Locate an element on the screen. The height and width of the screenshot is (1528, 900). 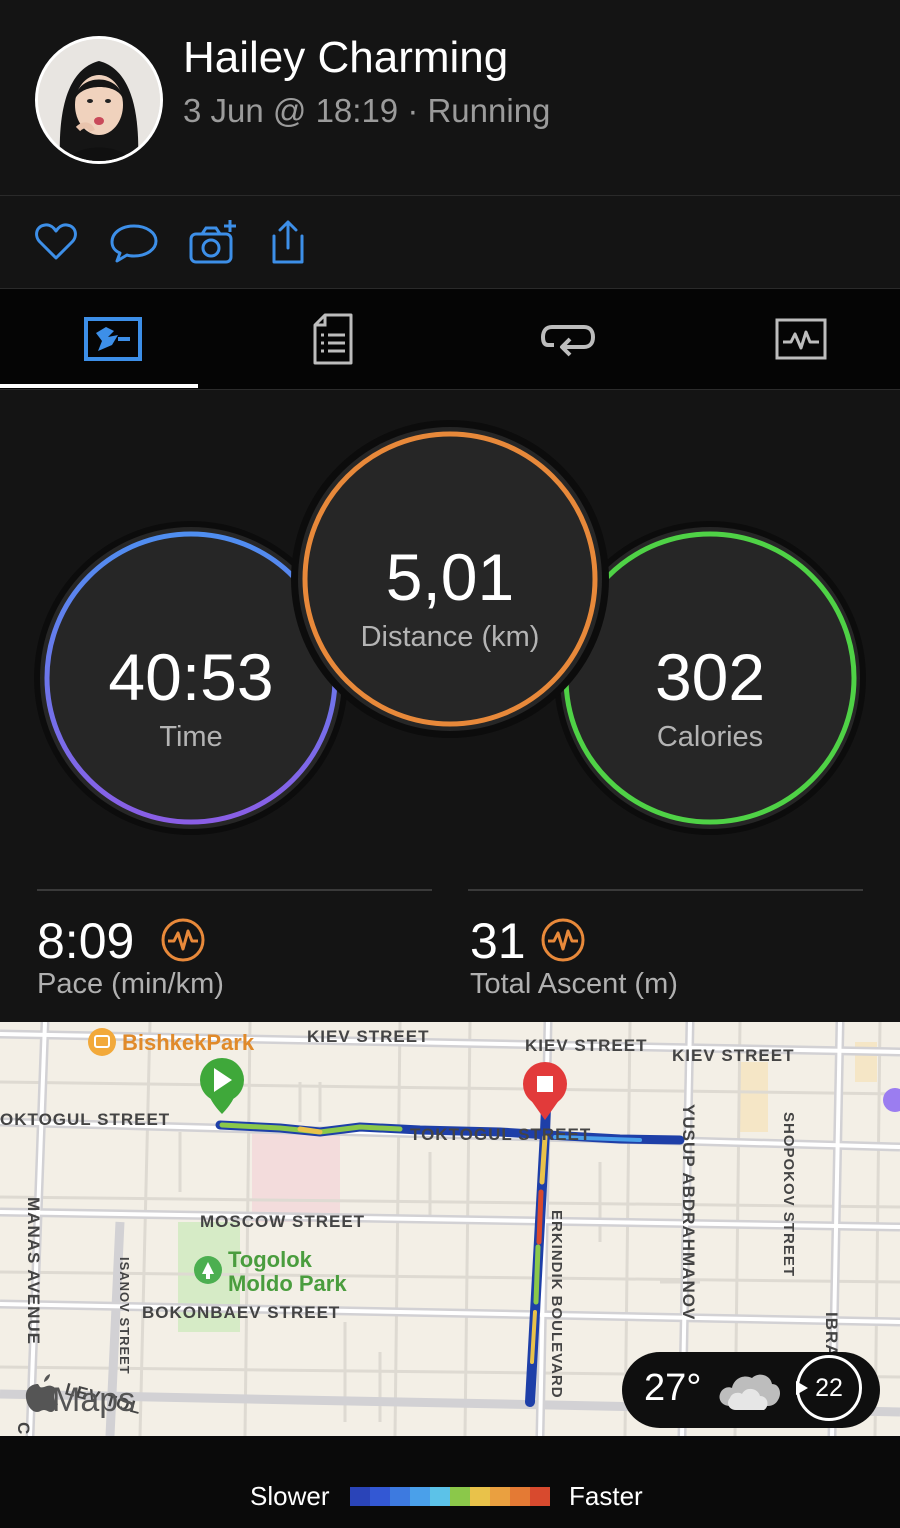
legend-color-scale is located at coordinates (450, 1496).